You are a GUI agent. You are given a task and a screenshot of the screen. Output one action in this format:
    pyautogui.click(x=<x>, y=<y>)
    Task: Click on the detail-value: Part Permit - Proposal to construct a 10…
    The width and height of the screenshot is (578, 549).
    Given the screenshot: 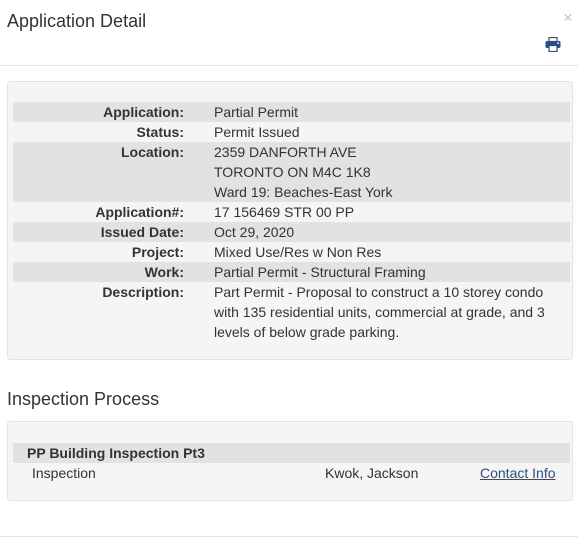 What is the action you would take?
    pyautogui.click(x=389, y=312)
    